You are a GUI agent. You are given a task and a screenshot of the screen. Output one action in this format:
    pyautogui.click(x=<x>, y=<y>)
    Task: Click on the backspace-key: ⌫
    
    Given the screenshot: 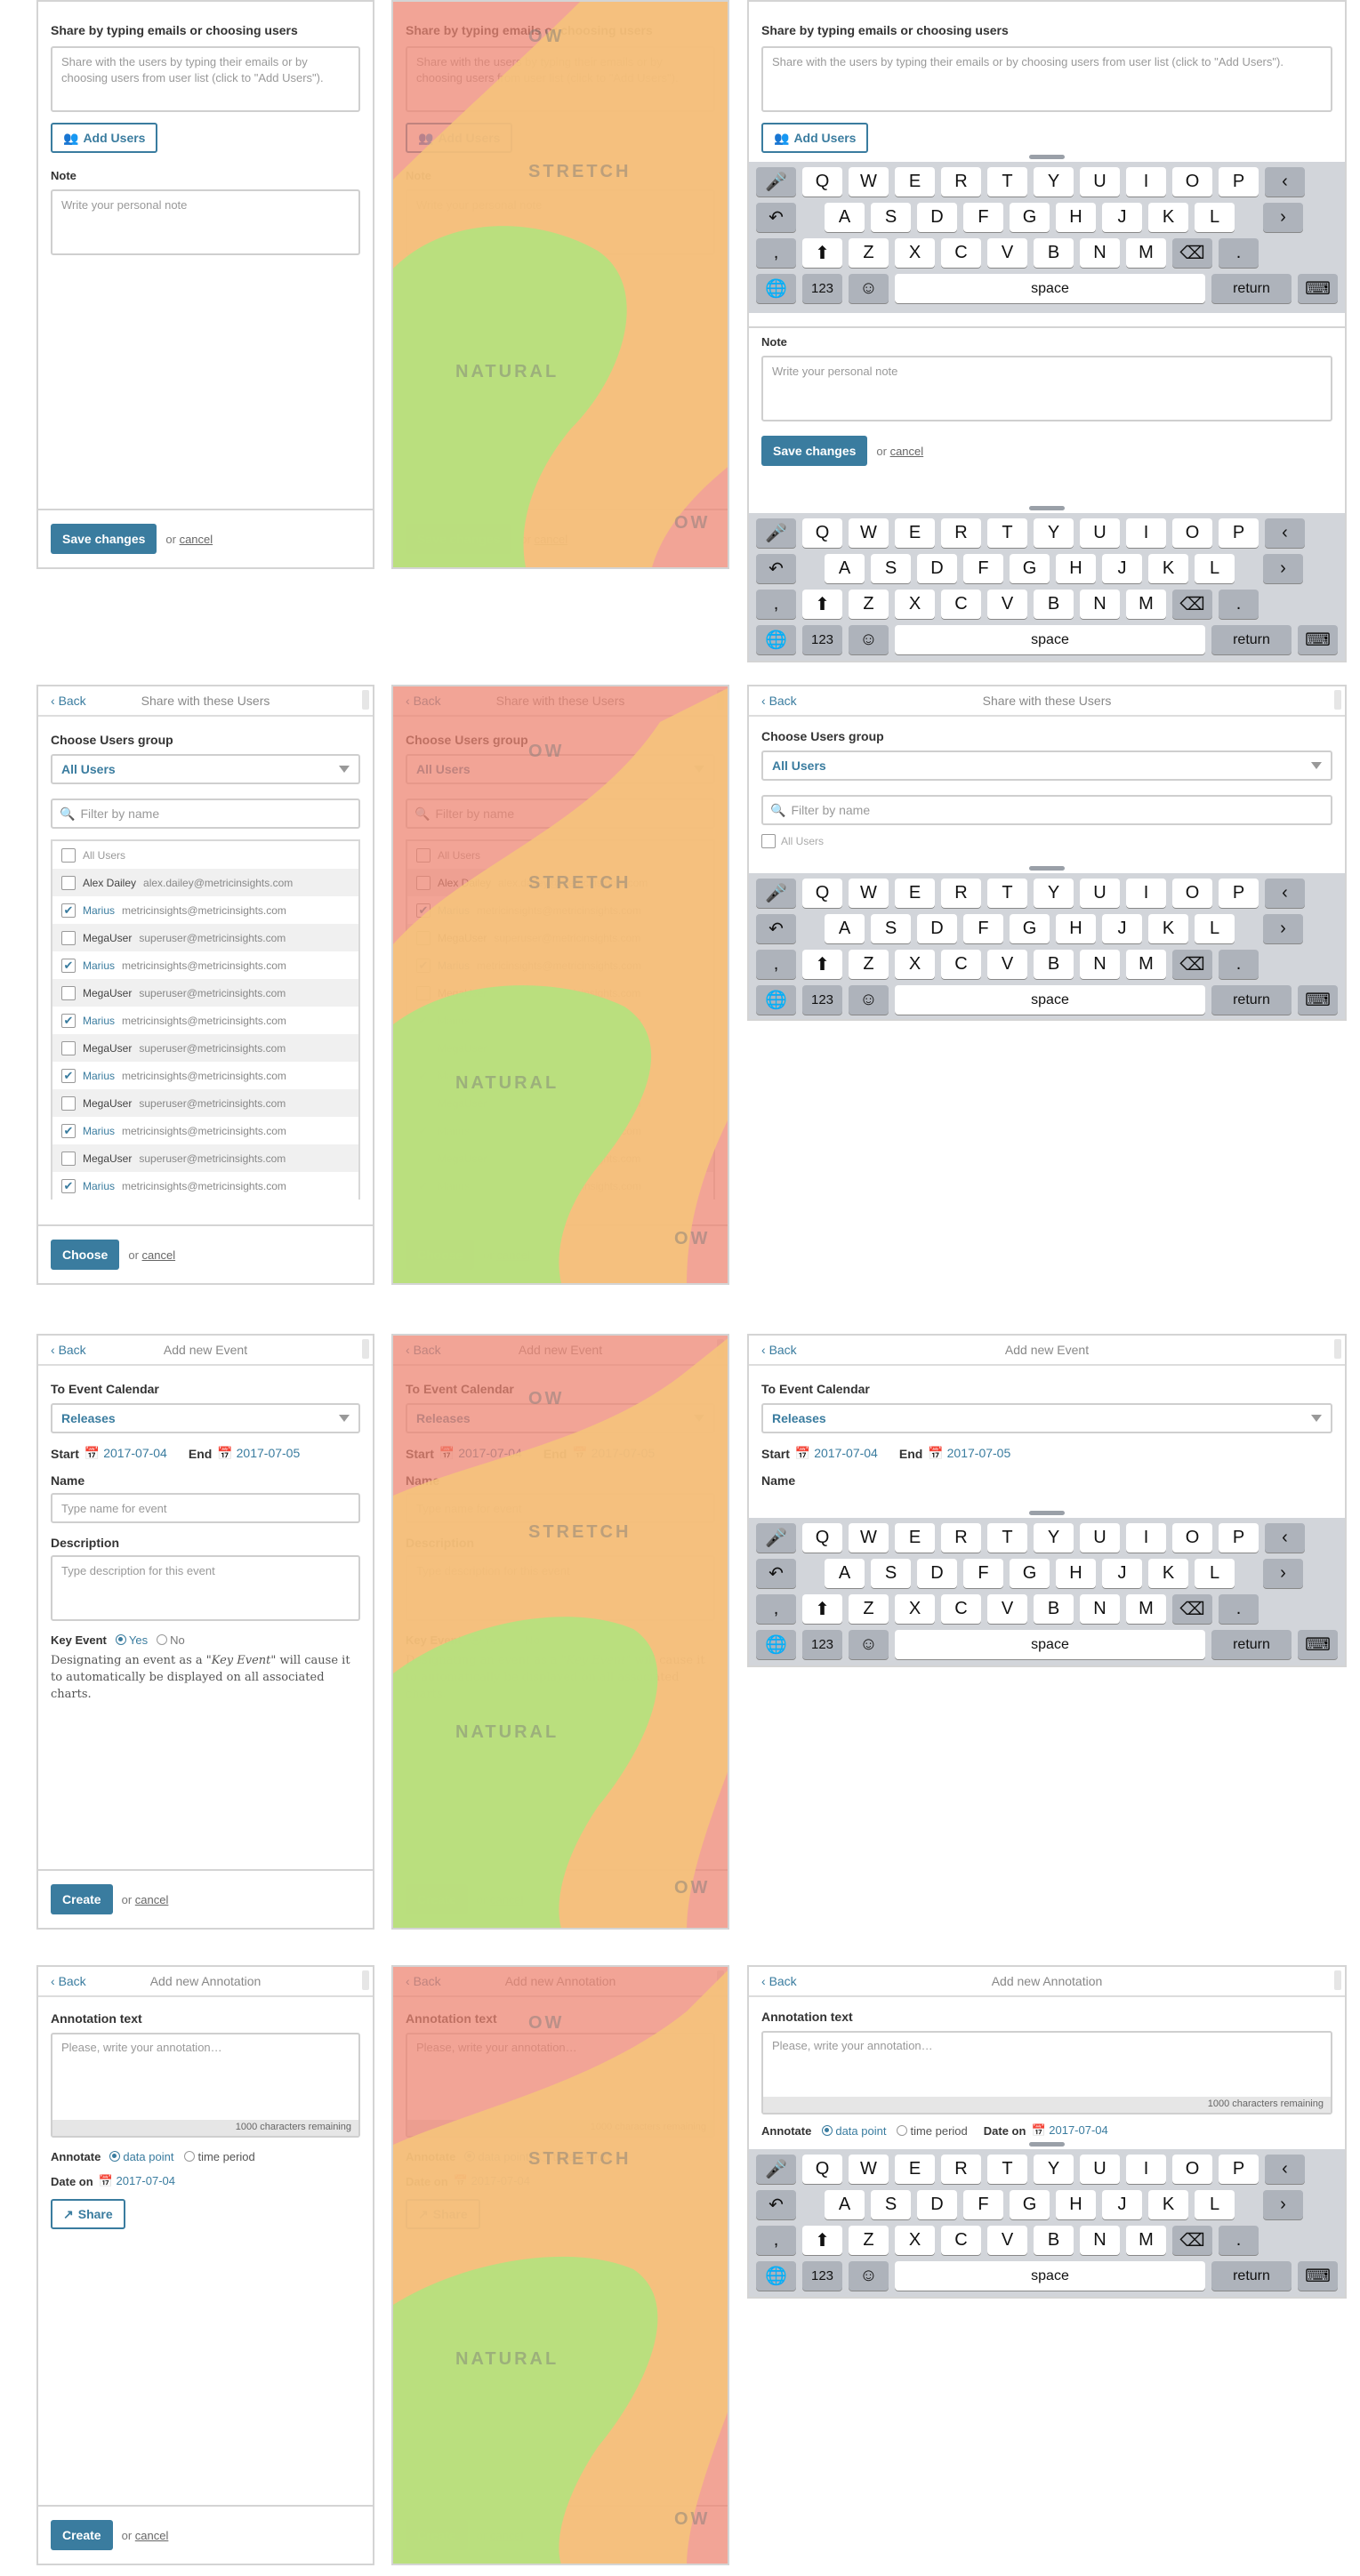 What is the action you would take?
    pyautogui.click(x=1192, y=253)
    